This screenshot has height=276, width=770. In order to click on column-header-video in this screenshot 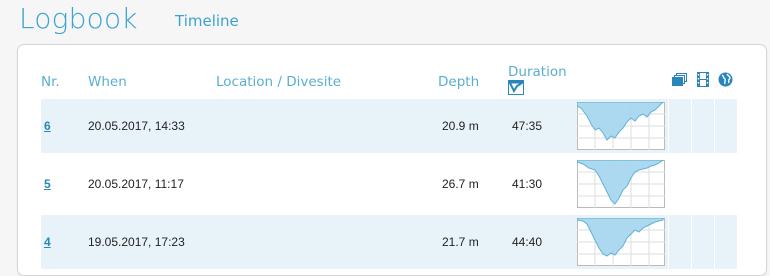, I will do `click(702, 81)`.